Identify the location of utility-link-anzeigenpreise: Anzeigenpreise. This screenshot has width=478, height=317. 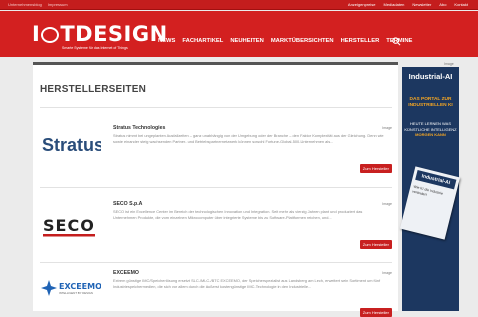
(362, 4).